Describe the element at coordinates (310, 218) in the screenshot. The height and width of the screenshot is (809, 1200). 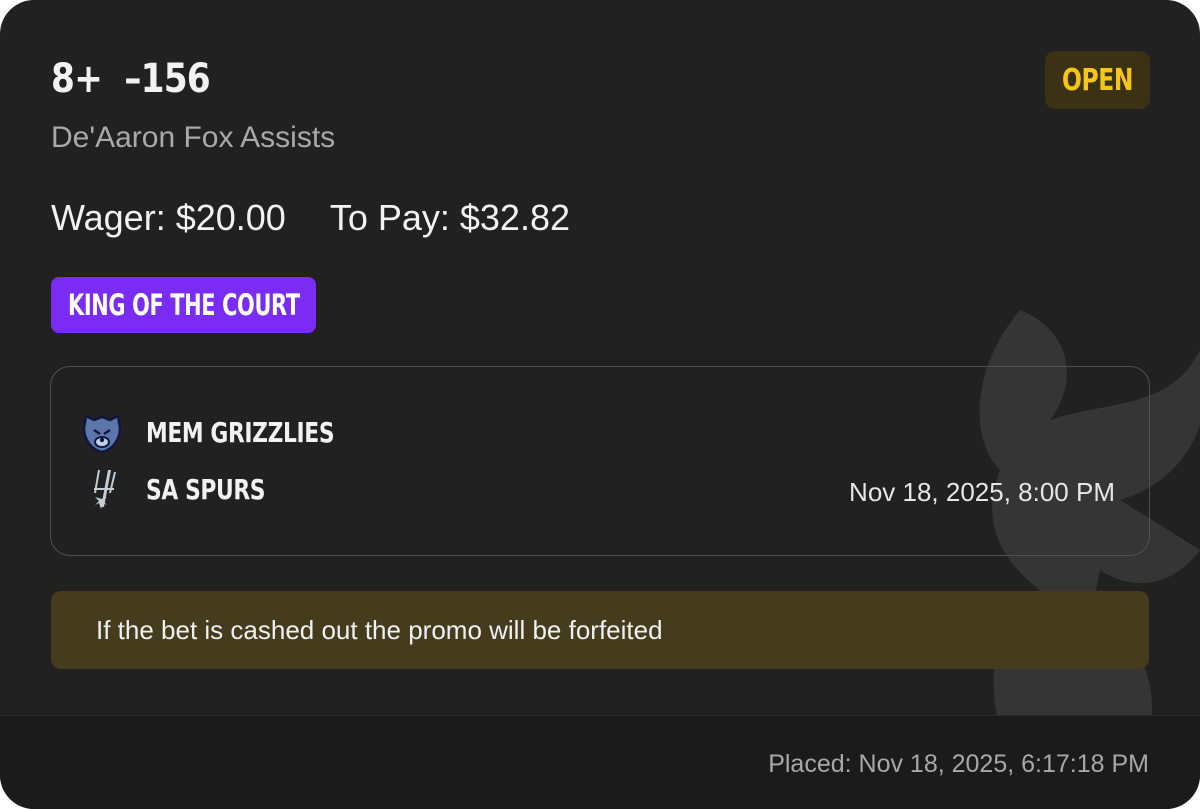
I see `bet-amounts: Wager: $20.00 To Pay: $32.82` at that location.